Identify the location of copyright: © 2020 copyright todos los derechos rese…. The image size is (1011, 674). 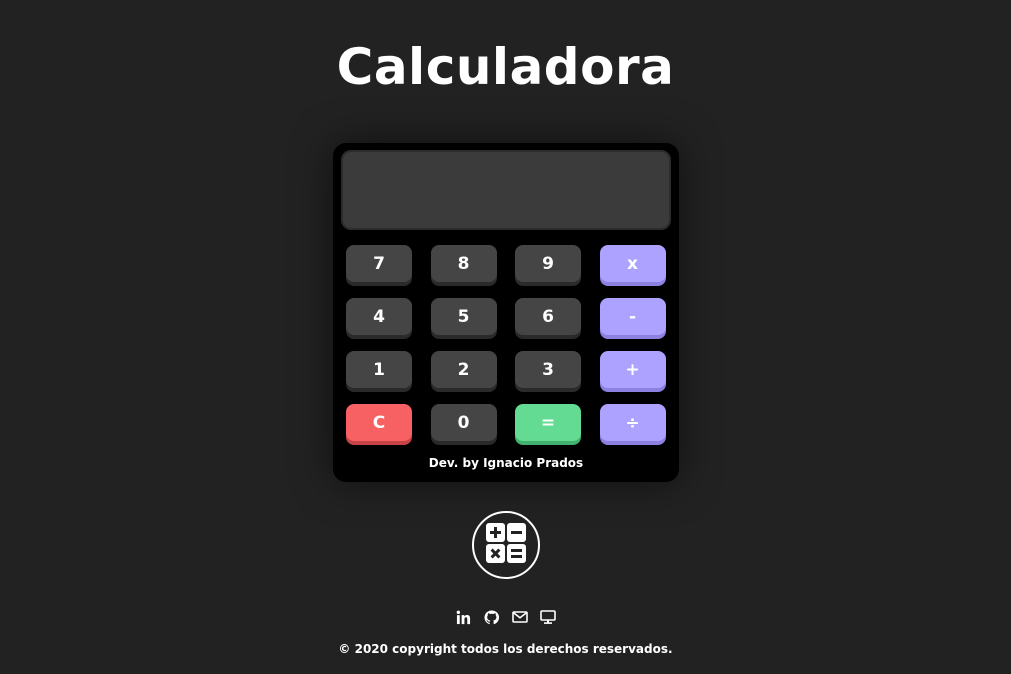
(505, 649).